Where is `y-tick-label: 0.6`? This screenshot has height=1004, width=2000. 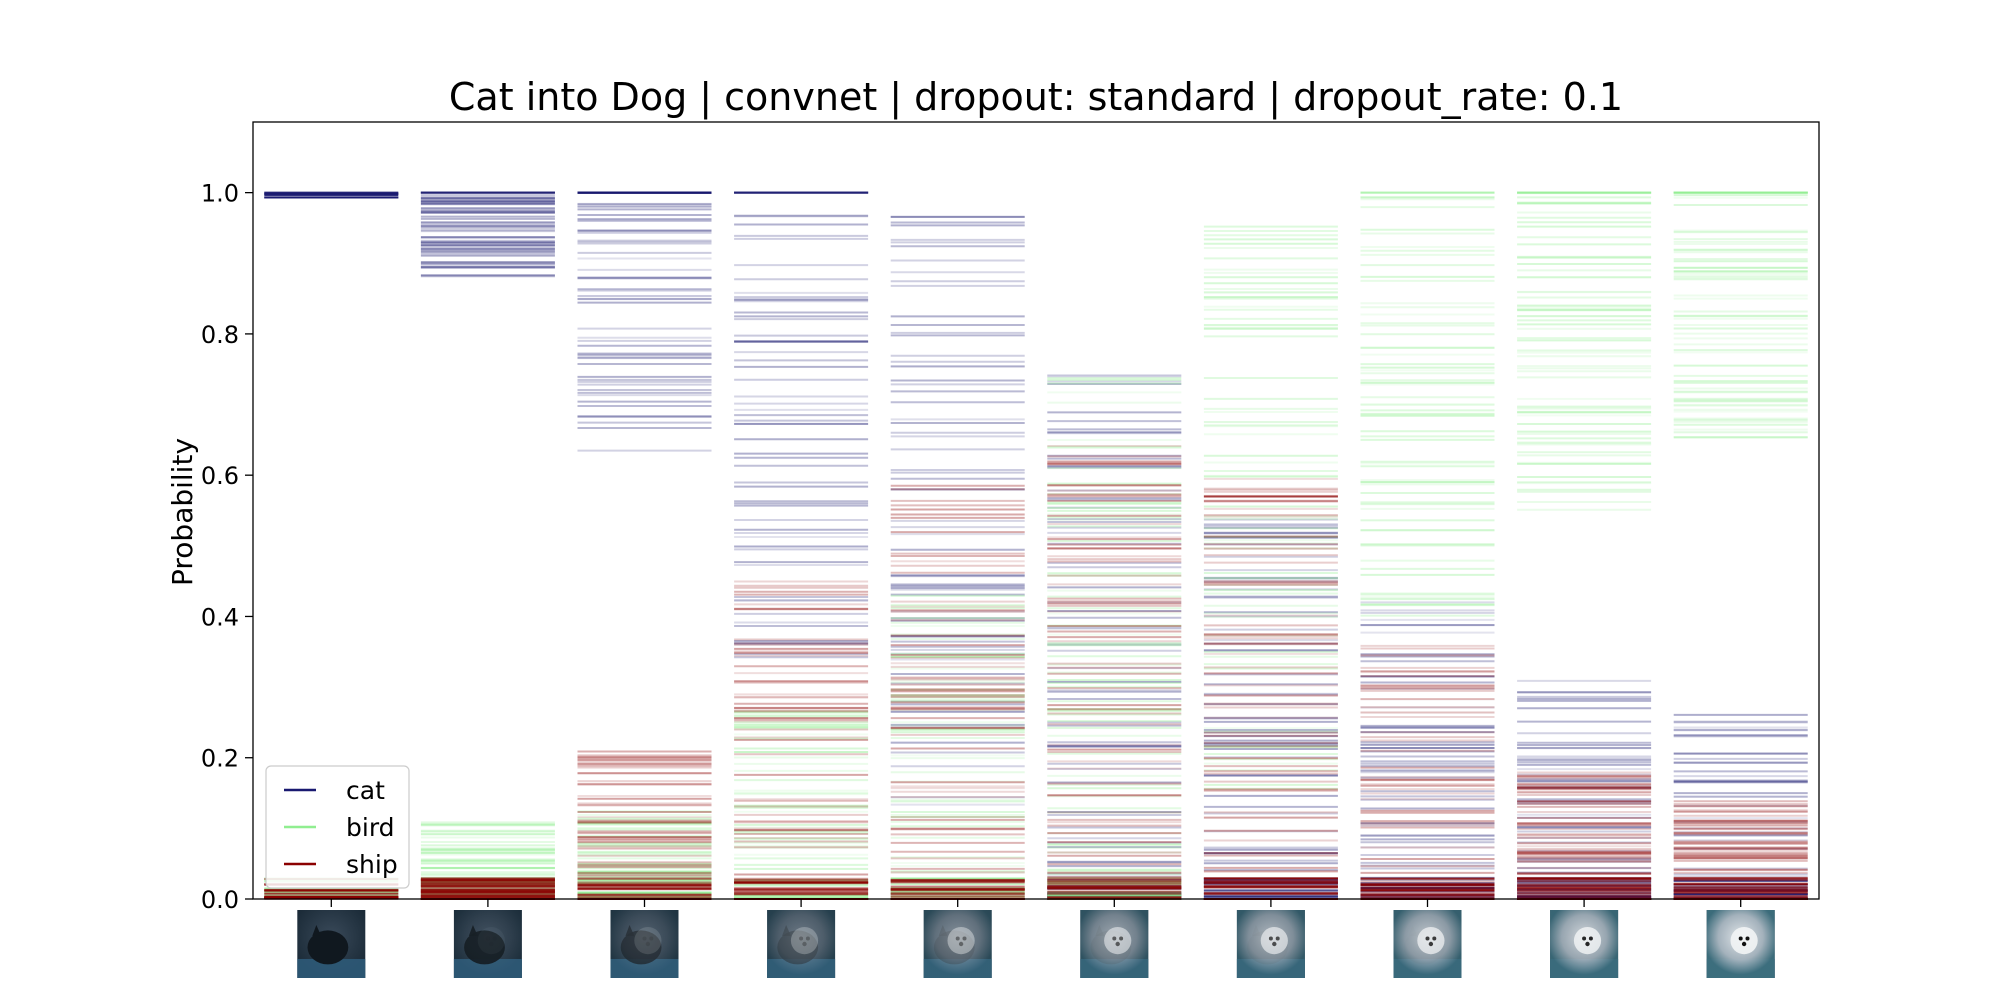
y-tick-label: 0.6 is located at coordinates (220, 476).